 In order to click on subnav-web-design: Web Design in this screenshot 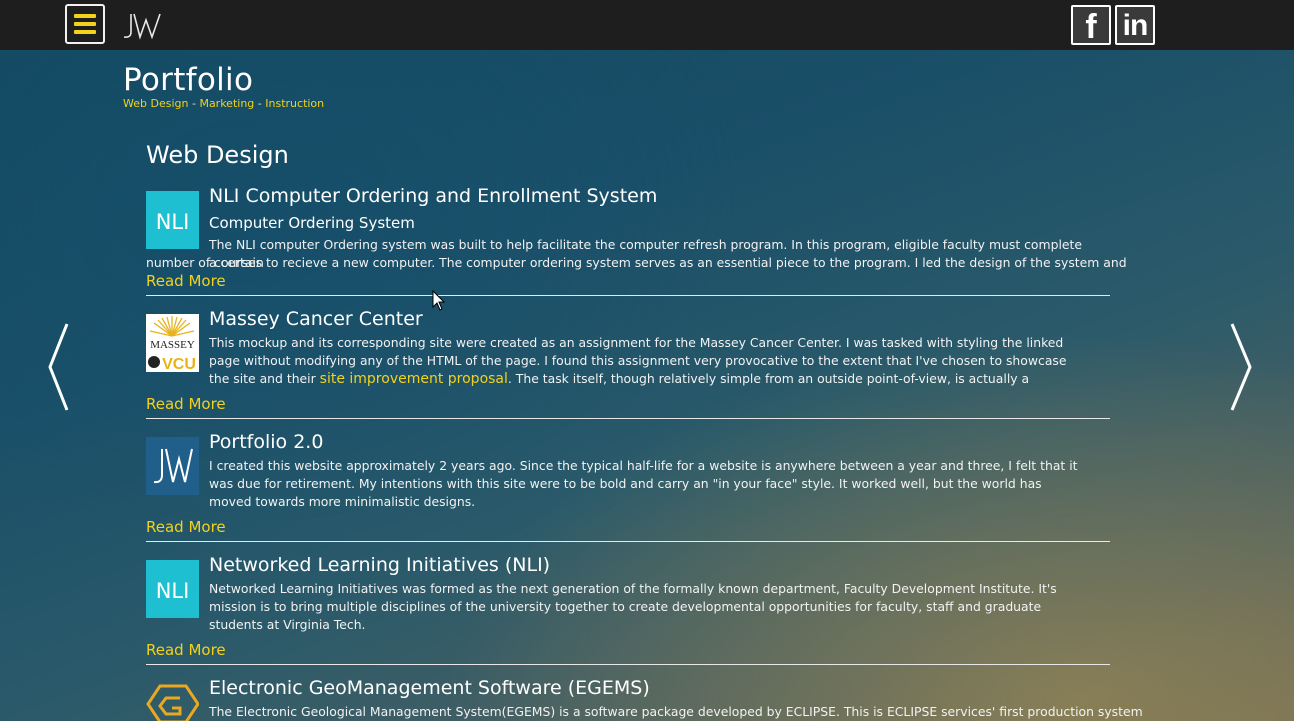, I will do `click(155, 103)`.